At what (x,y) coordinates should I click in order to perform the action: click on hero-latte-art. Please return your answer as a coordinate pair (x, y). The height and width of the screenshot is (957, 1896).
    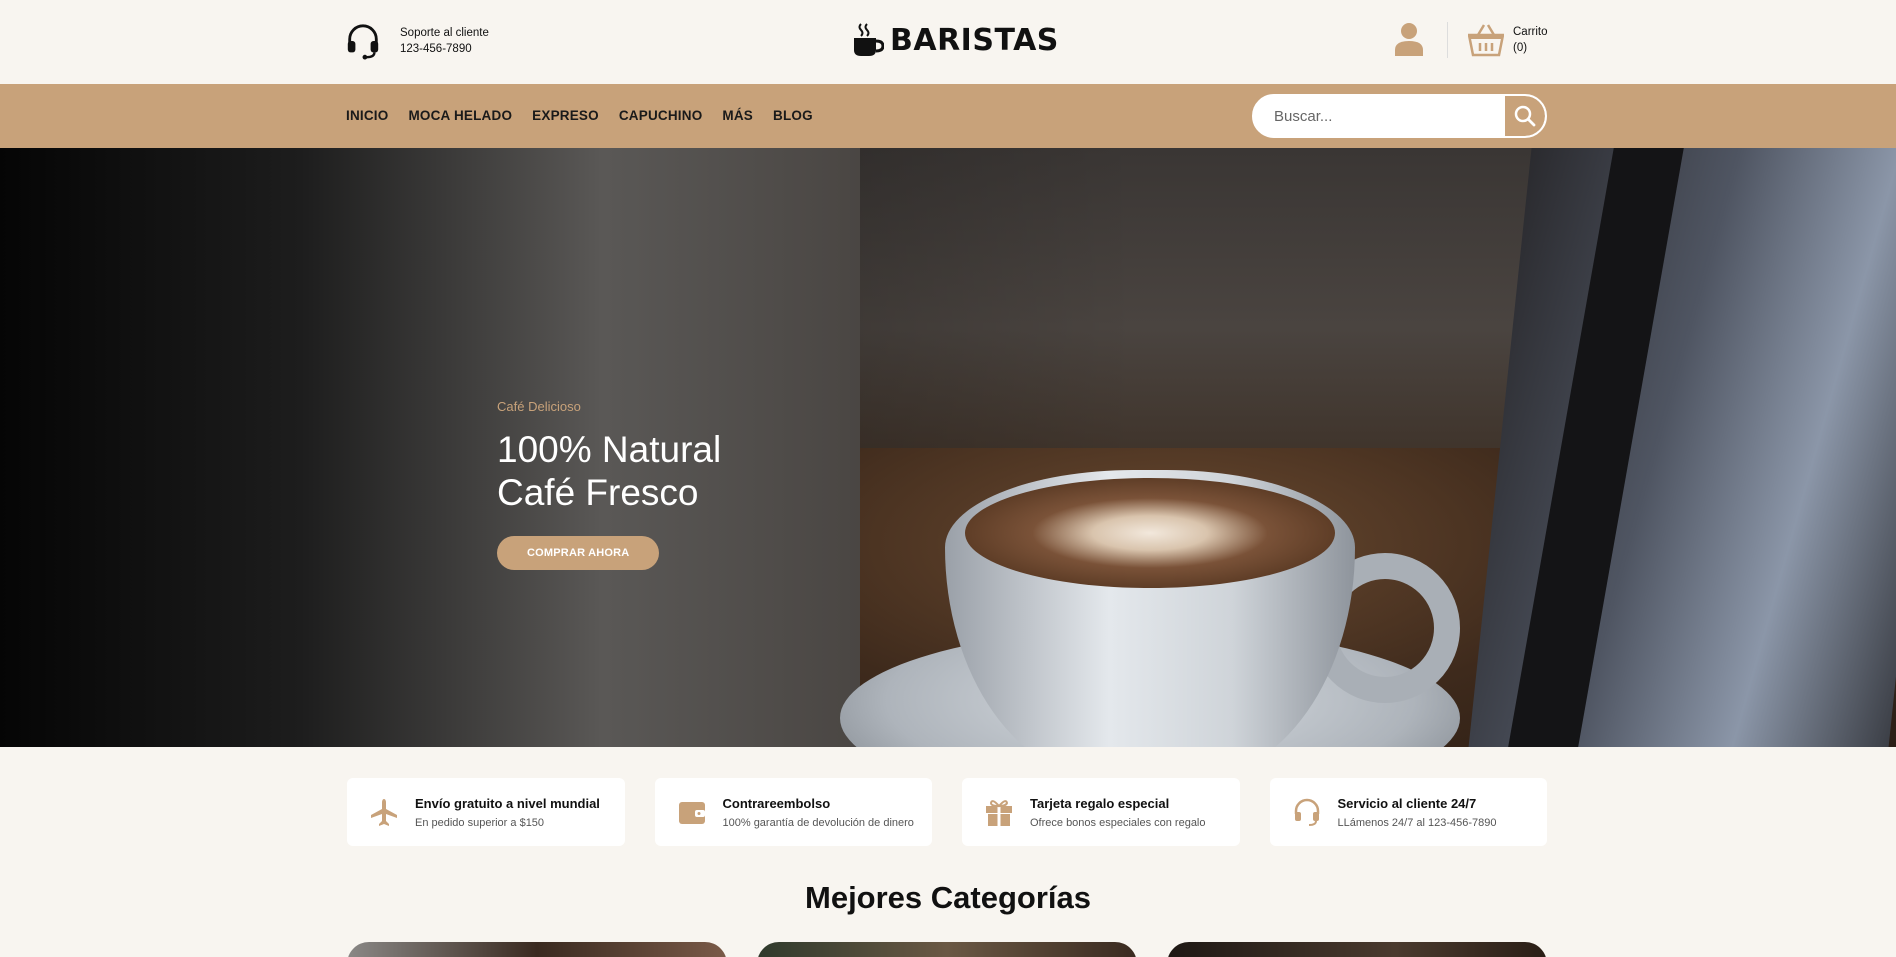
    Looking at the image, I should click on (1150, 533).